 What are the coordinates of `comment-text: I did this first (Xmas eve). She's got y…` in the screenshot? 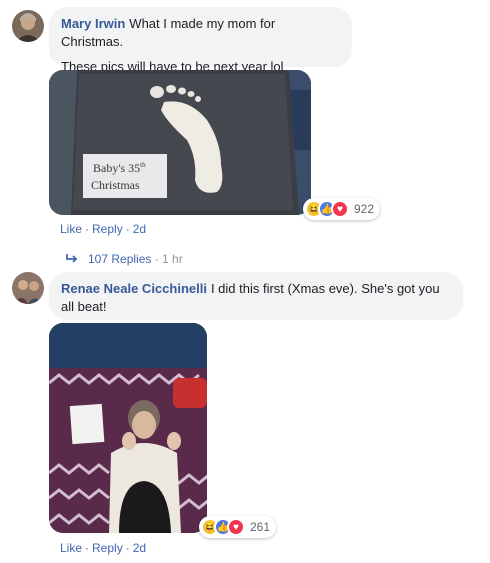 It's located at (325, 288).